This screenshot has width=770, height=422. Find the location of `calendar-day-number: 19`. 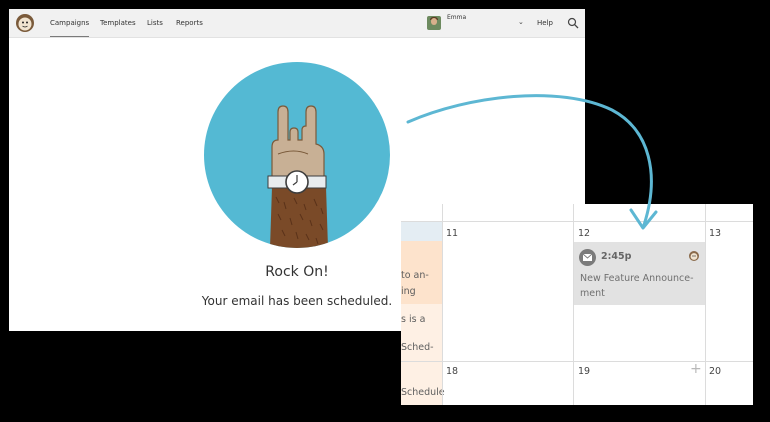

calendar-day-number: 19 is located at coordinates (584, 371).